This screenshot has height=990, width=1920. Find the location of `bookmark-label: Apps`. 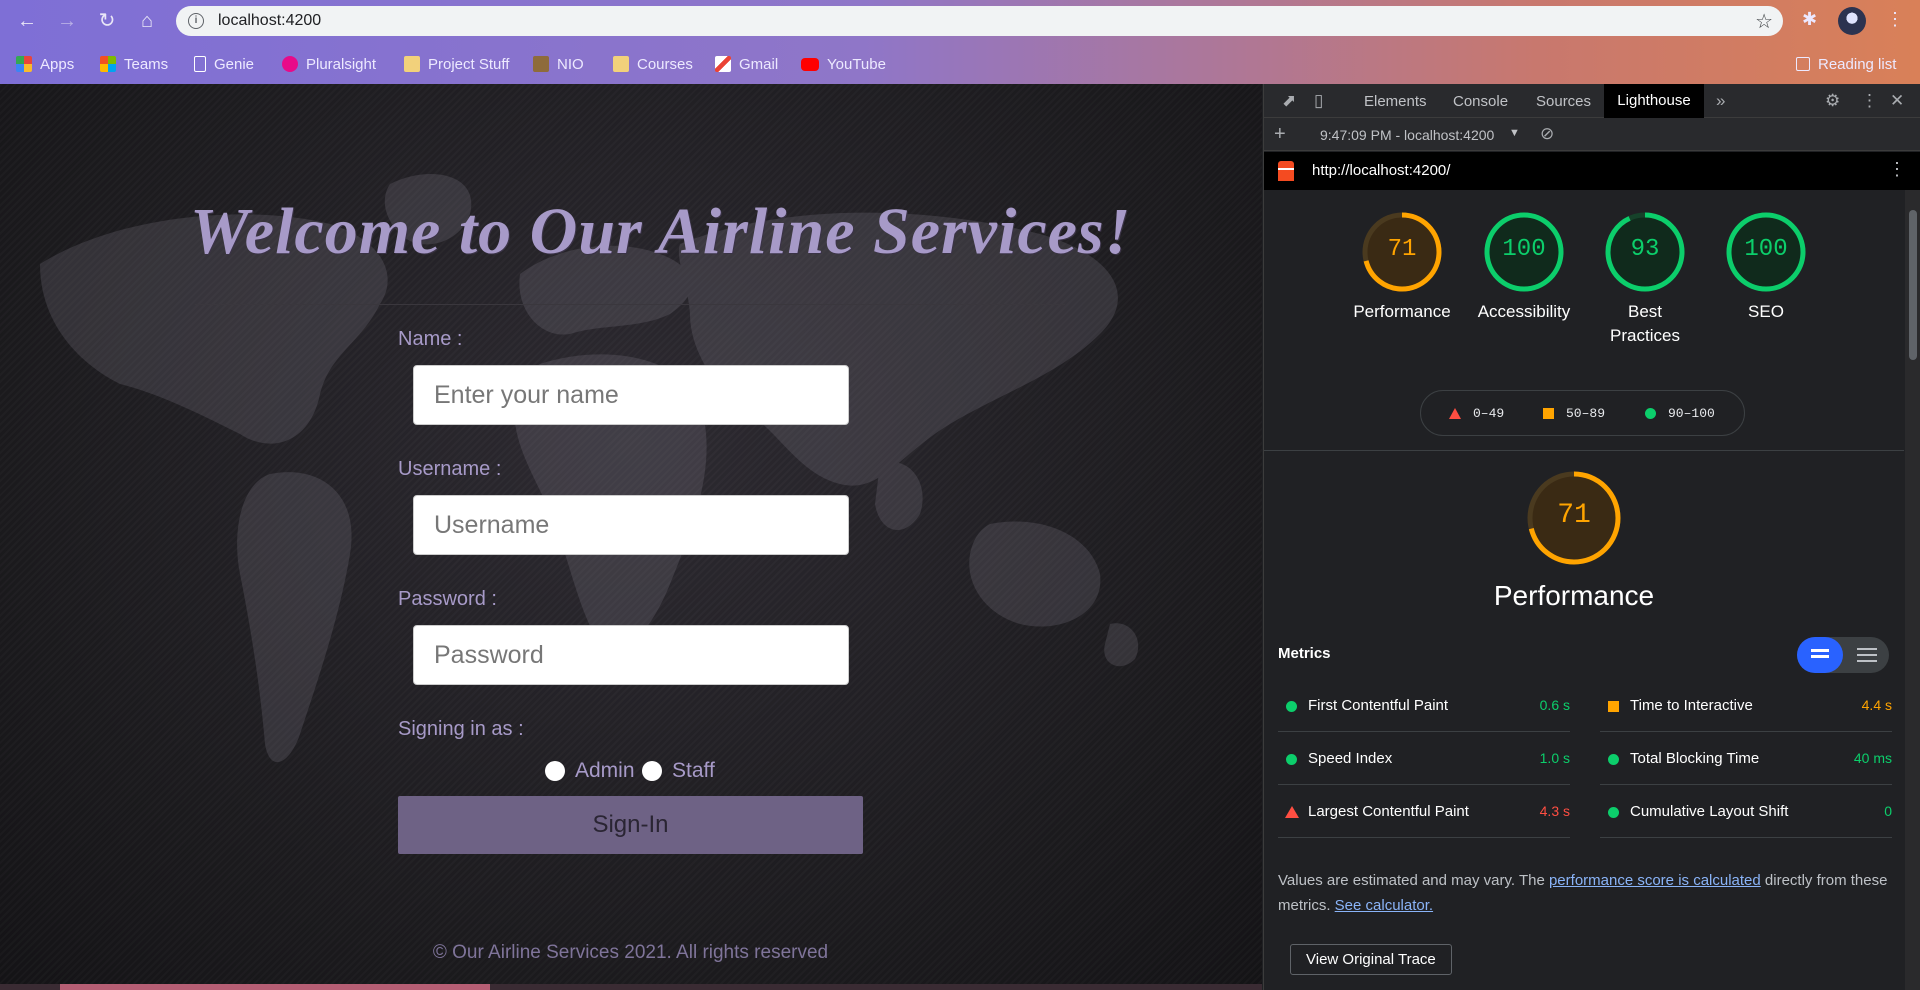

bookmark-label: Apps is located at coordinates (57, 64).